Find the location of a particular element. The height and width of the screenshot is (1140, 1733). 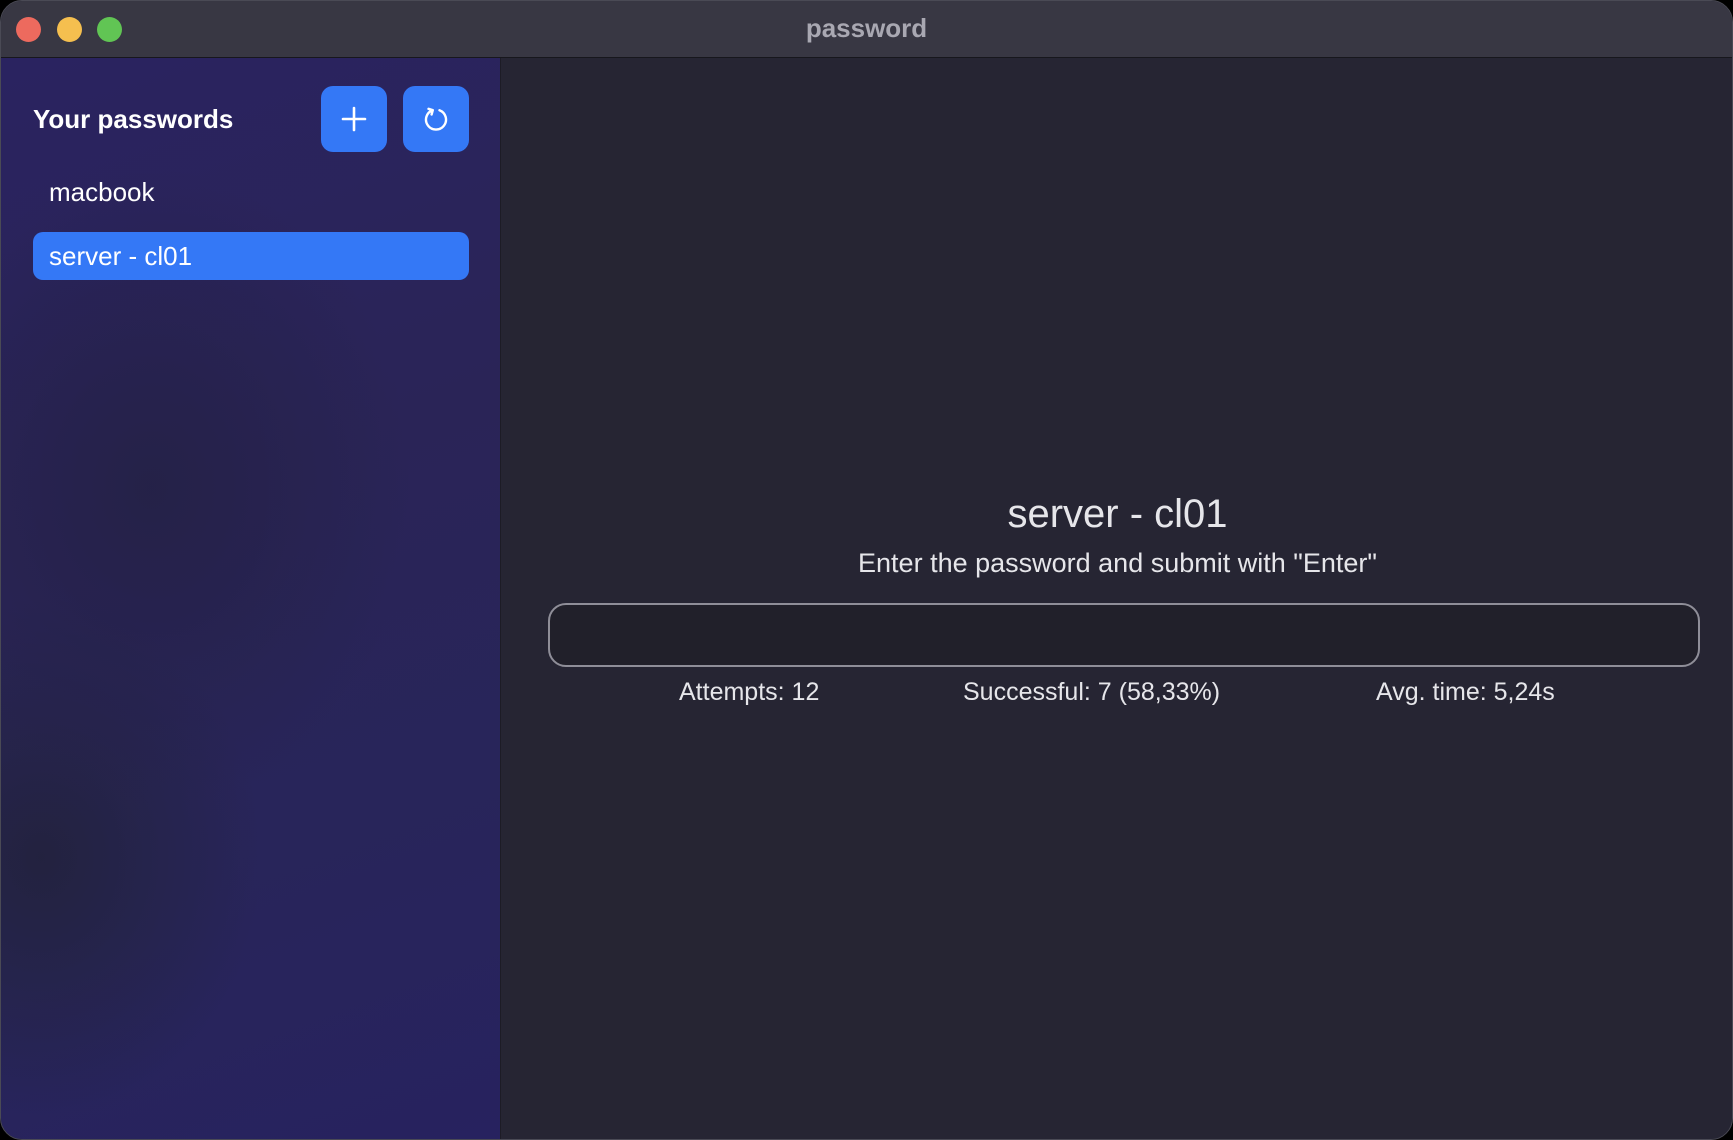

refresh-button is located at coordinates (436, 119).